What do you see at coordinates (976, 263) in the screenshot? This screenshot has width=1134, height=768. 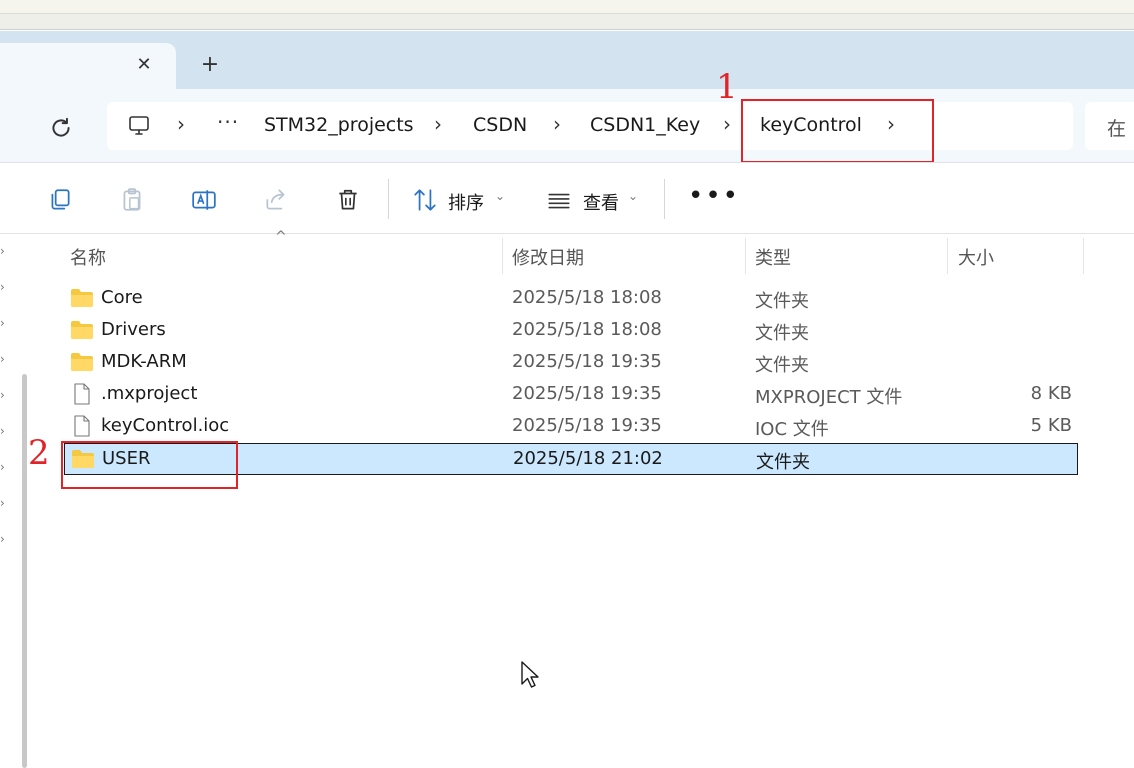 I see `column-header-size: 大小` at bounding box center [976, 263].